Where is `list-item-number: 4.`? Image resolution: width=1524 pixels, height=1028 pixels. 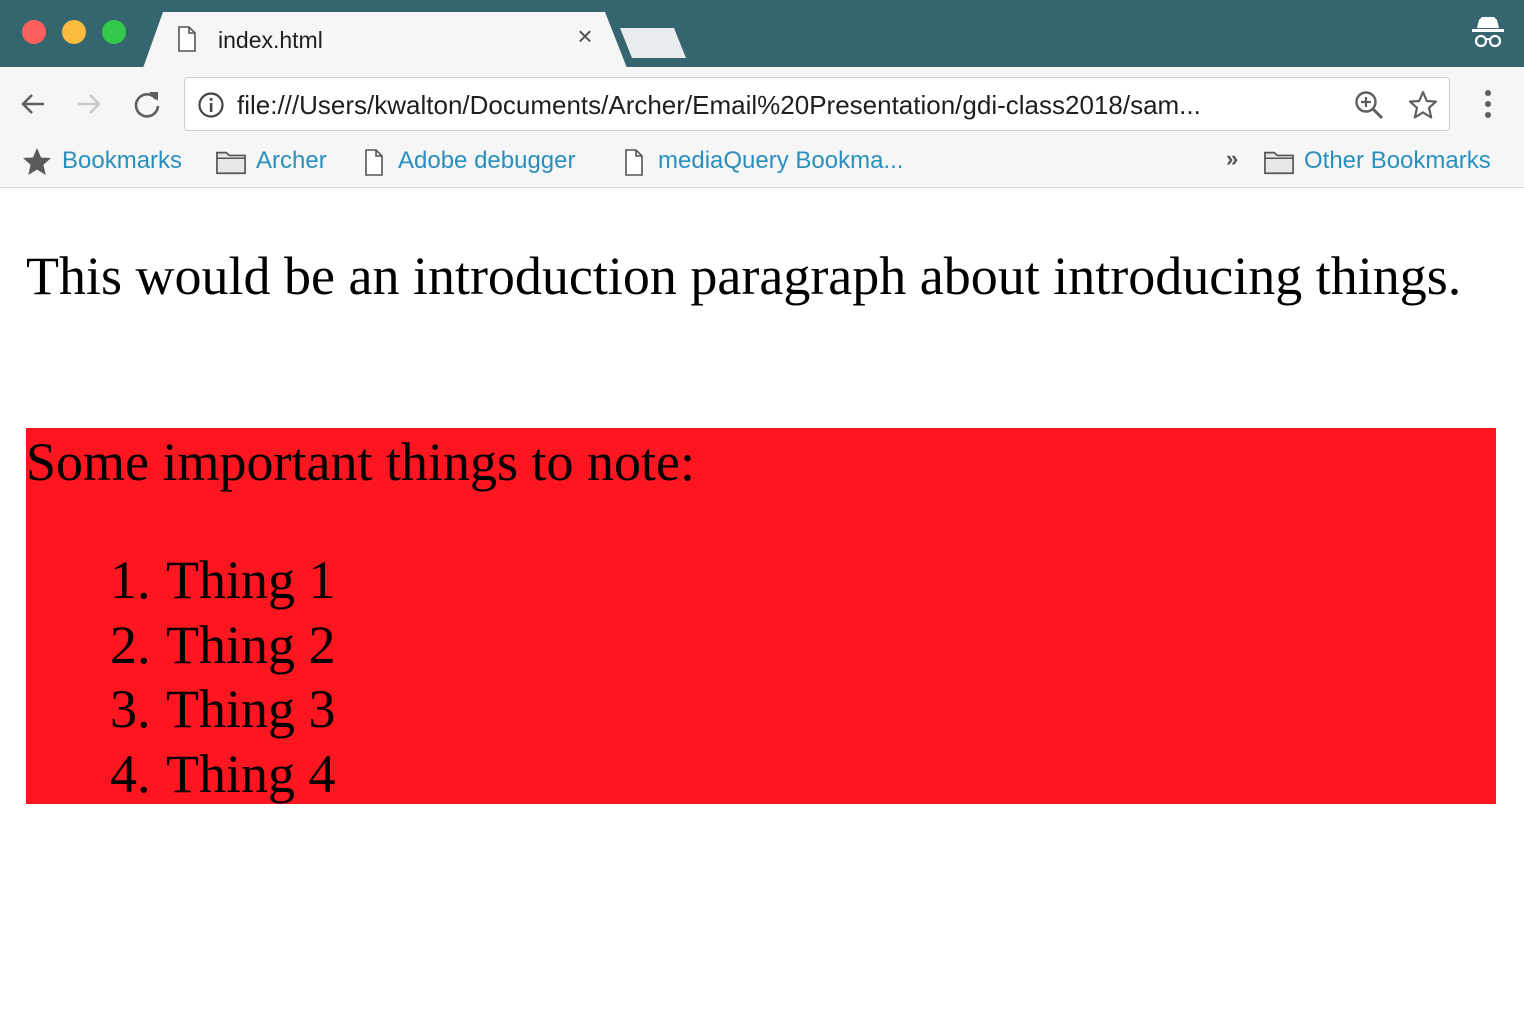 list-item-number: 4. is located at coordinates (130, 773).